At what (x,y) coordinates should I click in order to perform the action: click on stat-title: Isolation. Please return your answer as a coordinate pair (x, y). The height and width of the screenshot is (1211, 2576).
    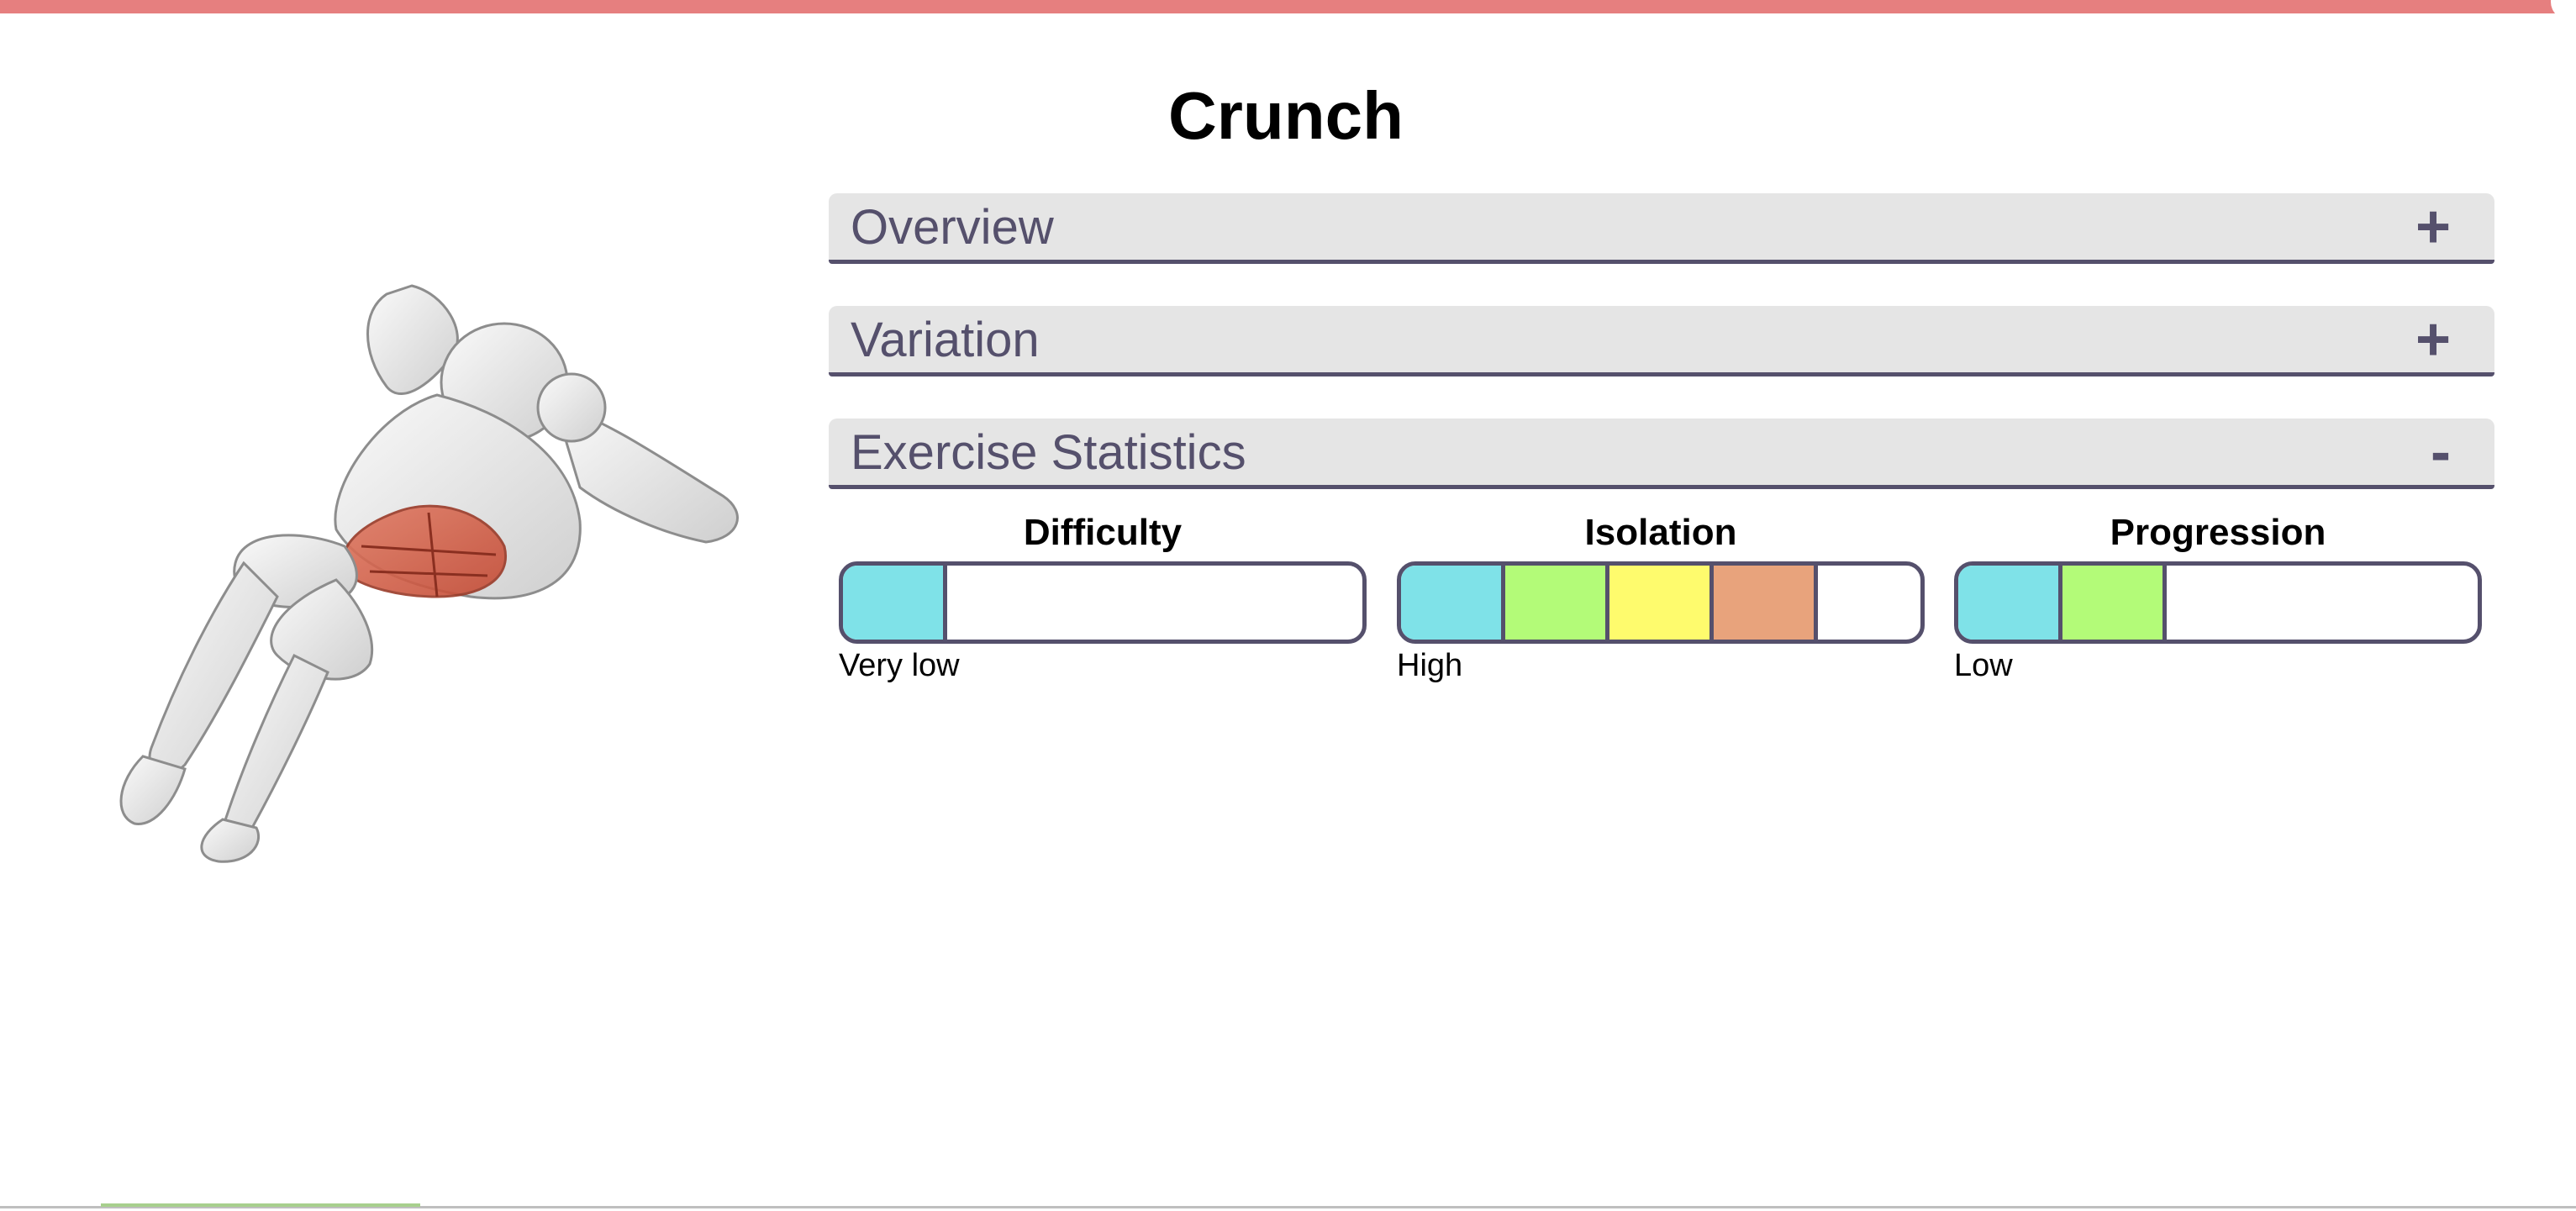
    Looking at the image, I should click on (1660, 532).